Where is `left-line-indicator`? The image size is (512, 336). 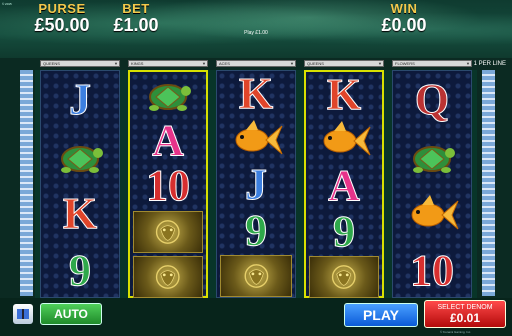
left-line-indicator is located at coordinates (26, 183).